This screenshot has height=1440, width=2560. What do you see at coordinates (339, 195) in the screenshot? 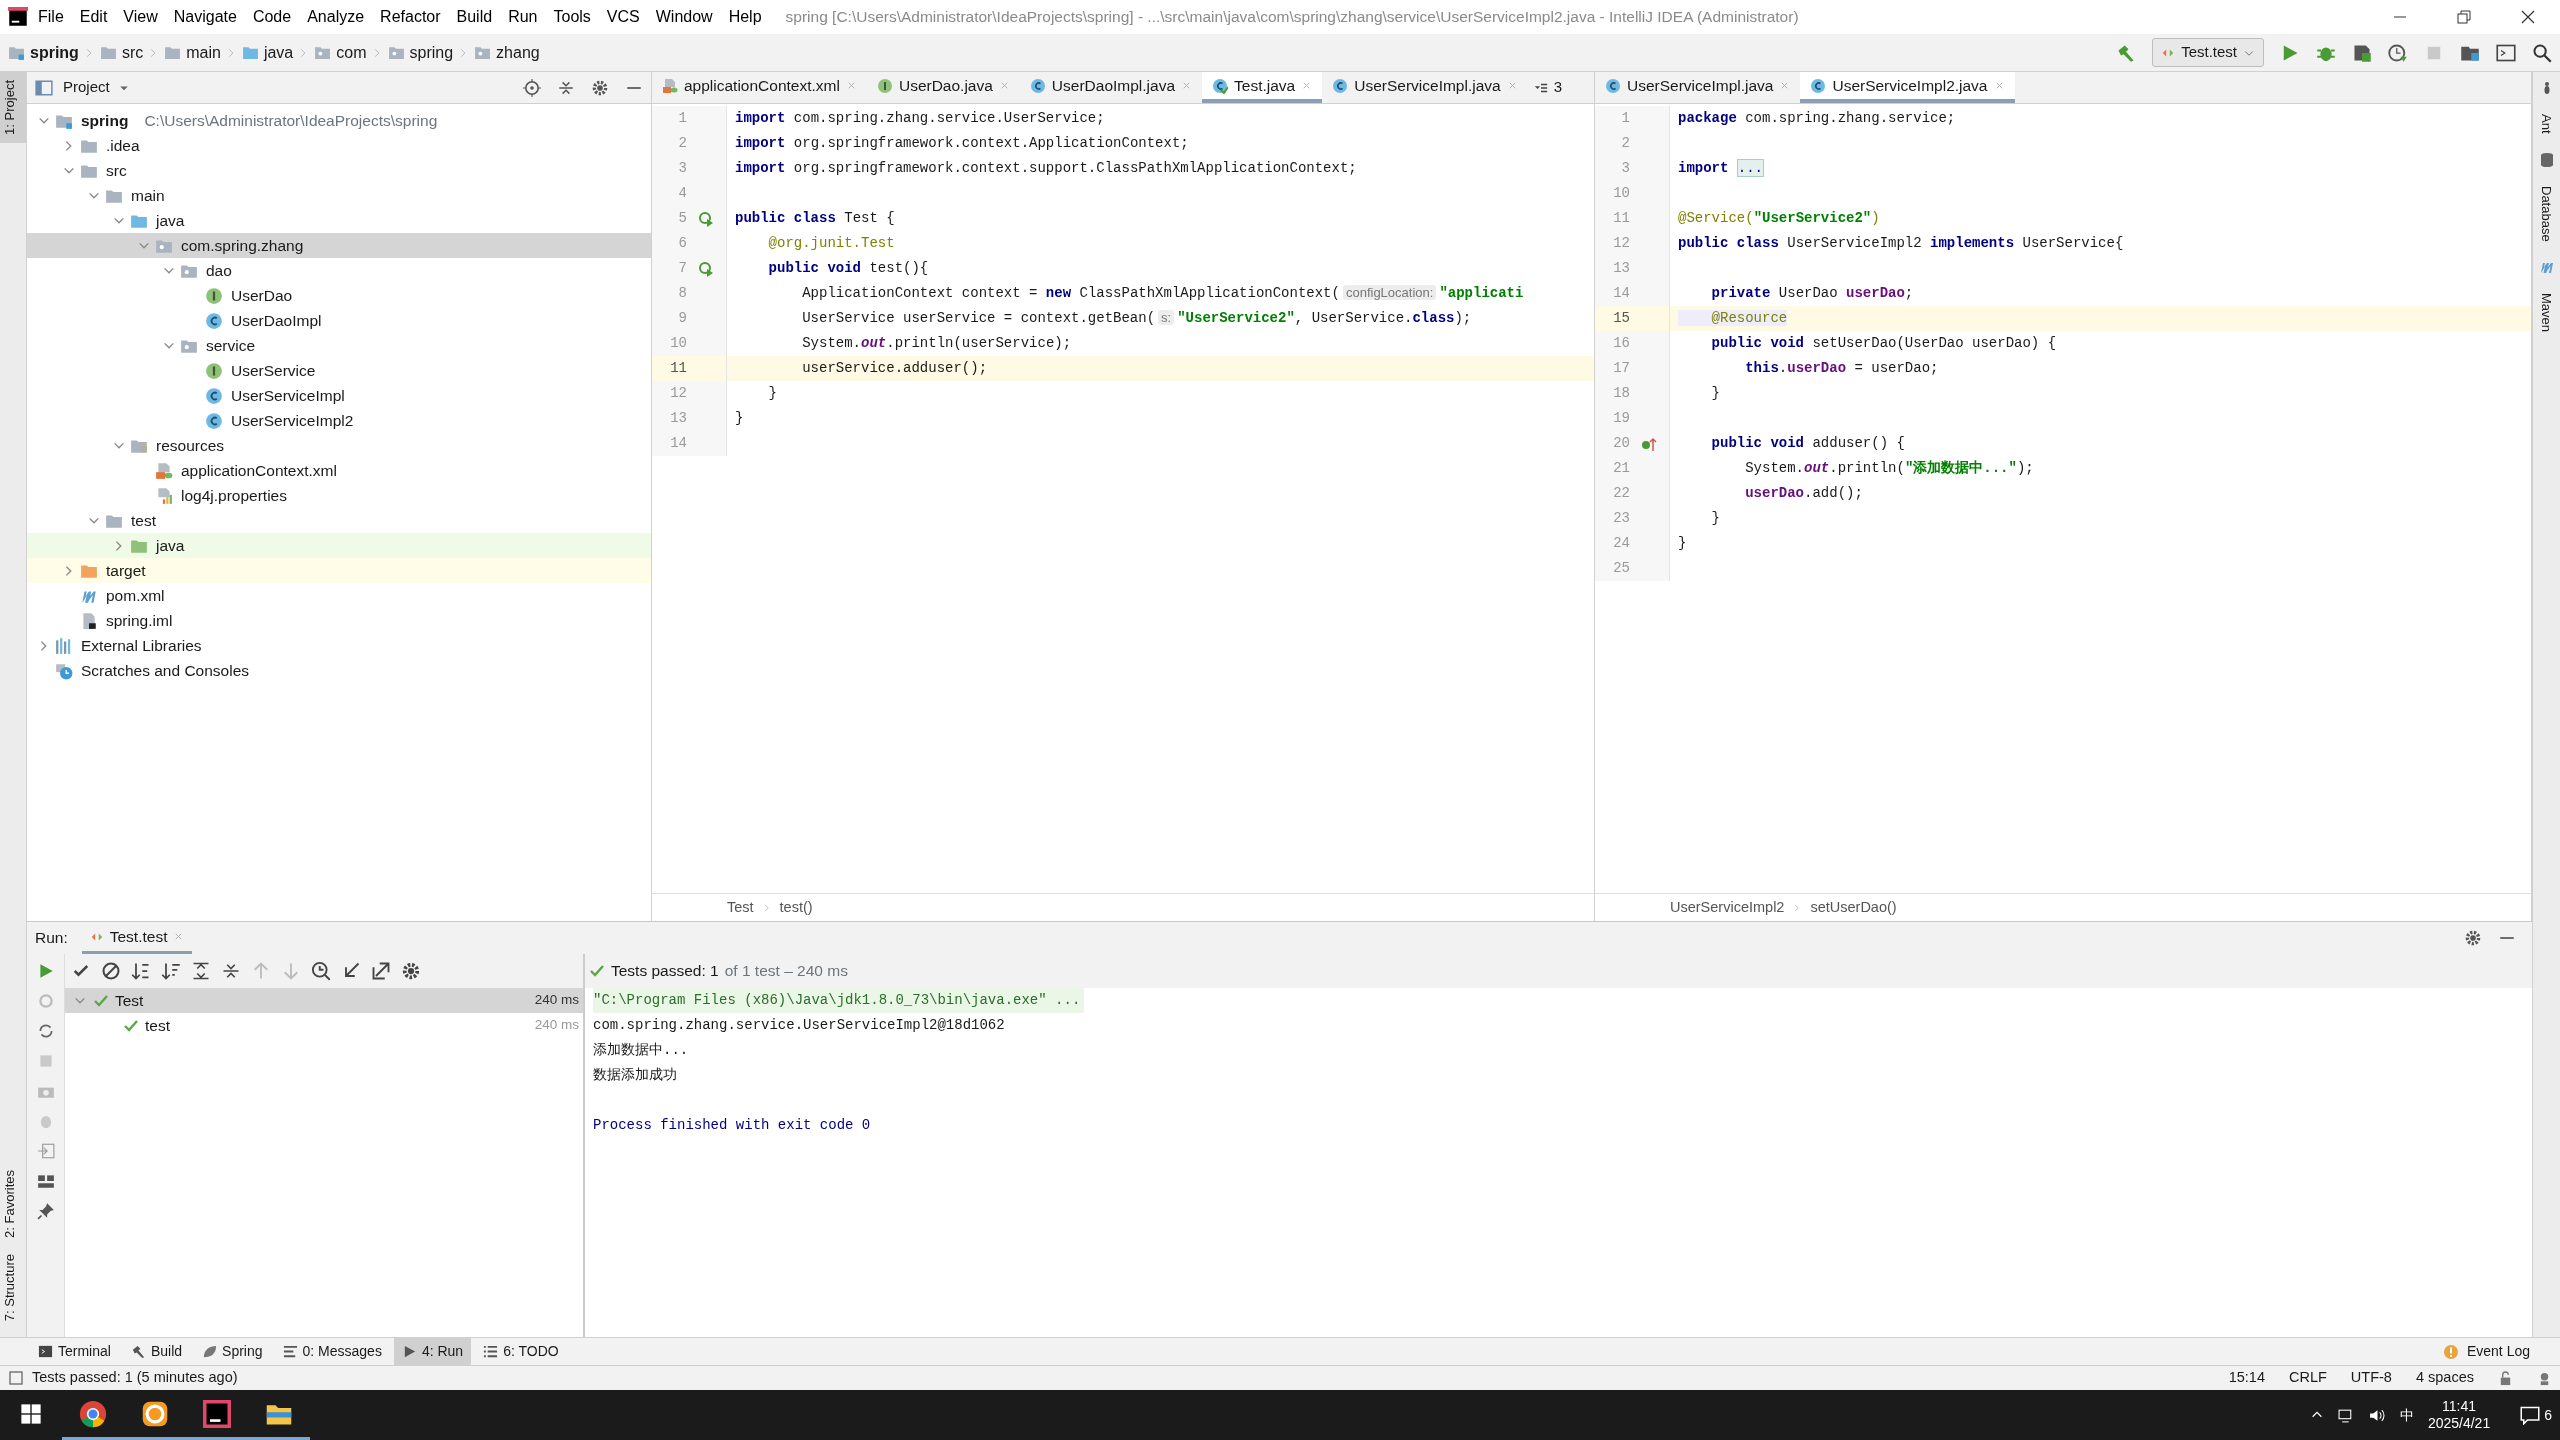
I see `tree-row: main` at bounding box center [339, 195].